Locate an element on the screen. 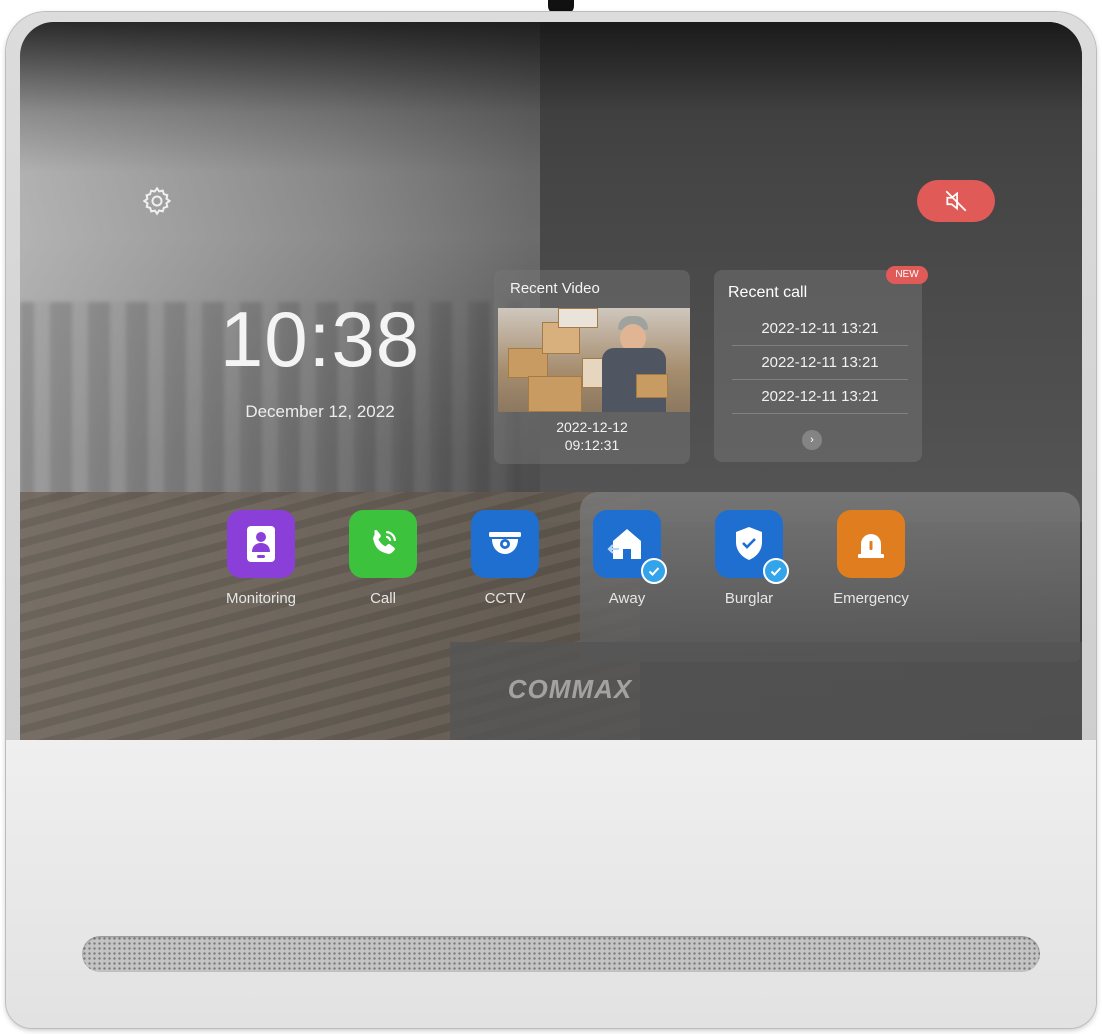 This screenshot has height=1034, width=1102. mute-button is located at coordinates (956, 201).